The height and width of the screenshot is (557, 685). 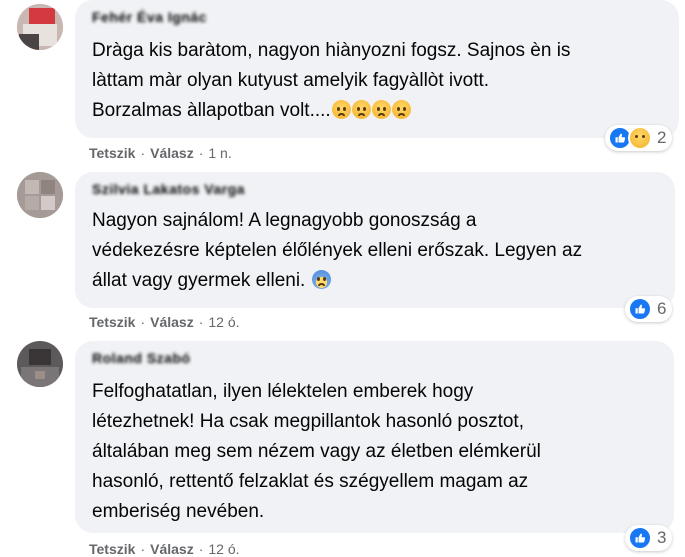 What do you see at coordinates (199, 280) in the screenshot?
I see `comment-line: állat vagy gyermek elleni.` at bounding box center [199, 280].